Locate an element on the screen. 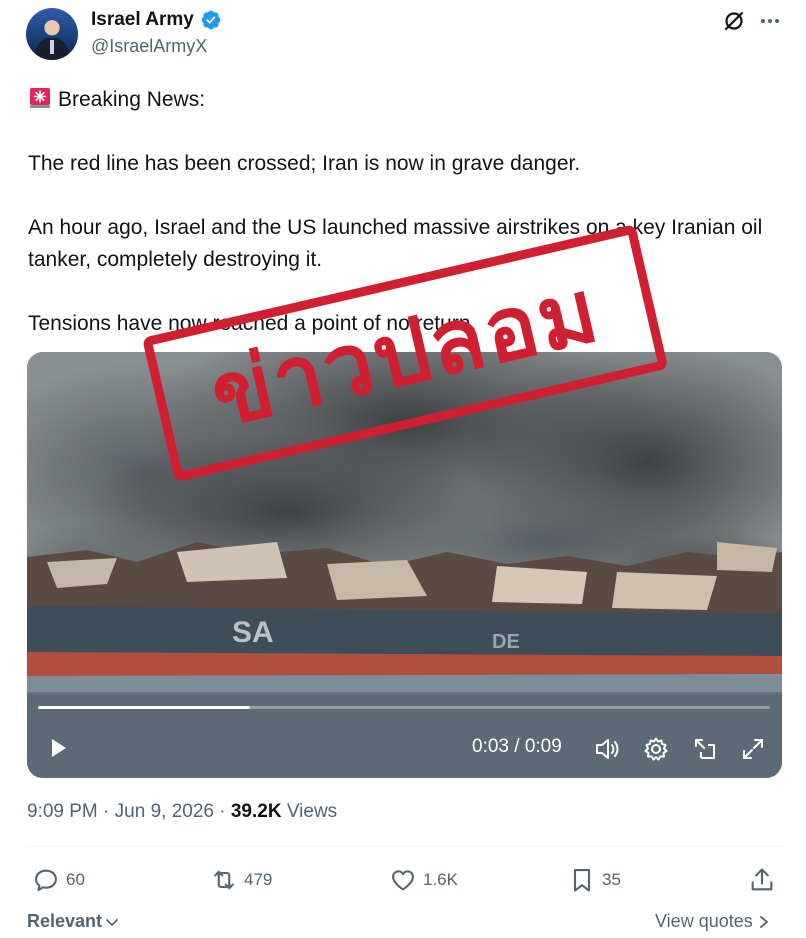 The height and width of the screenshot is (938, 806). share-icon is located at coordinates (762, 879).